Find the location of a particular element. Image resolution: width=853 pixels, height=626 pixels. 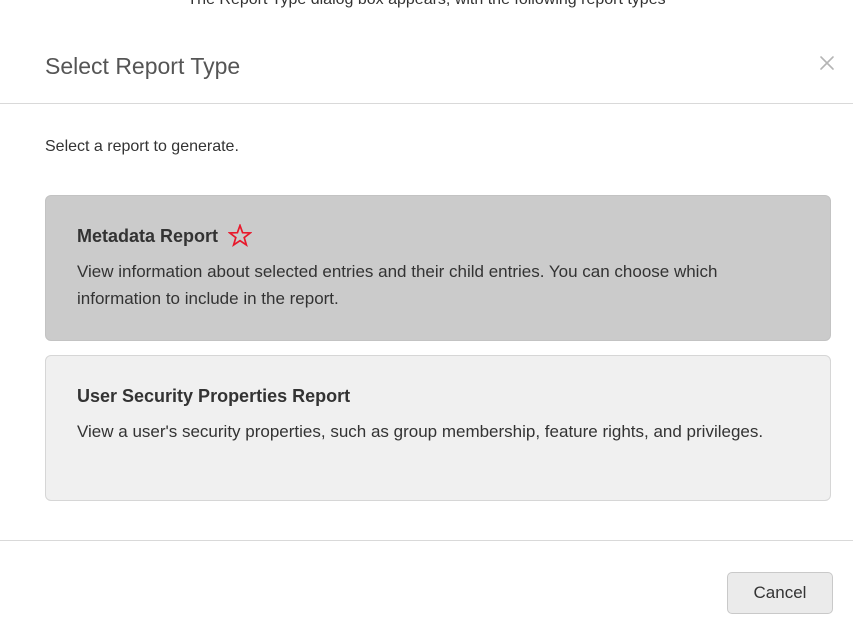

dialog-instructions: Select a report to generate. is located at coordinates (142, 146).